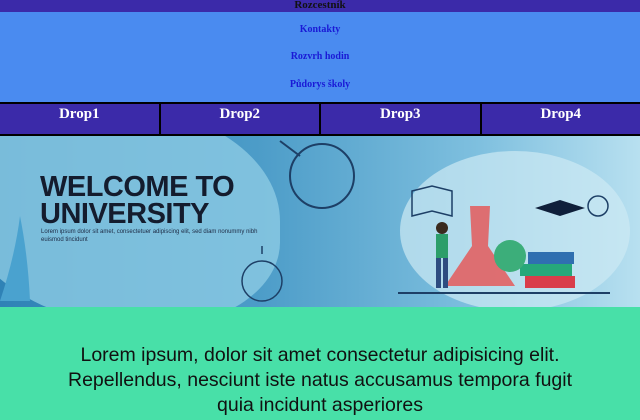 The image size is (640, 420). What do you see at coordinates (561, 119) in the screenshot?
I see `dropdown-4: Drop4` at bounding box center [561, 119].